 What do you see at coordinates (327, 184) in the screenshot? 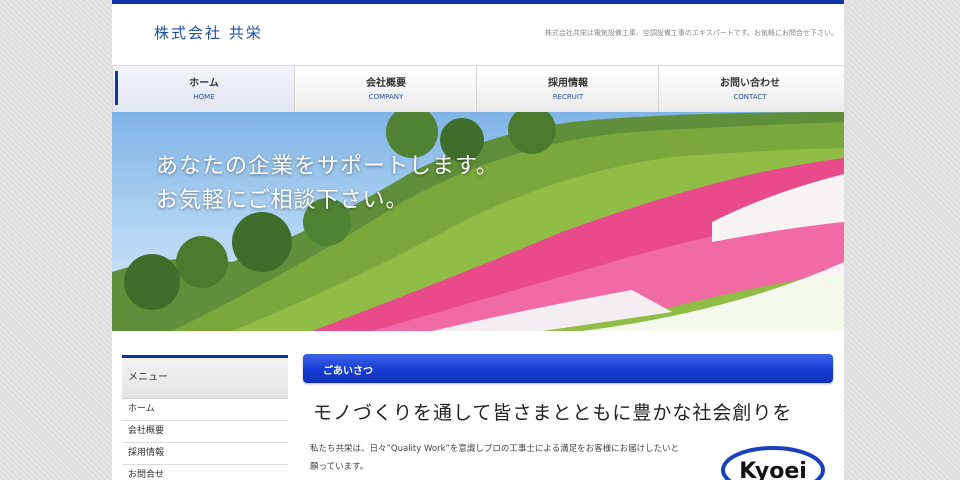
I see `hero-copy: あなたの企業をサポートします。 お気軽にご相談下さい。` at bounding box center [327, 184].